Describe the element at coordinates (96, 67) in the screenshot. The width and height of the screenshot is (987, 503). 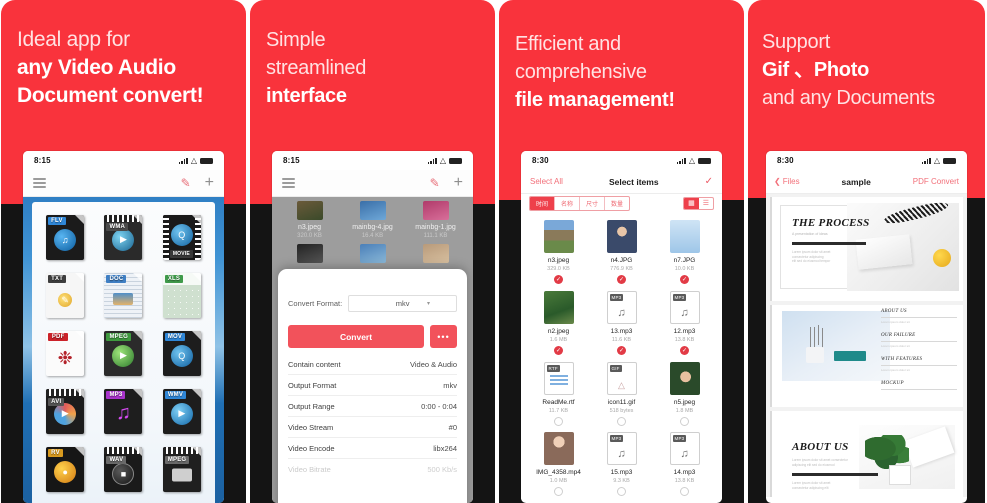
I see `headline-line-2: any Video Audio` at that location.